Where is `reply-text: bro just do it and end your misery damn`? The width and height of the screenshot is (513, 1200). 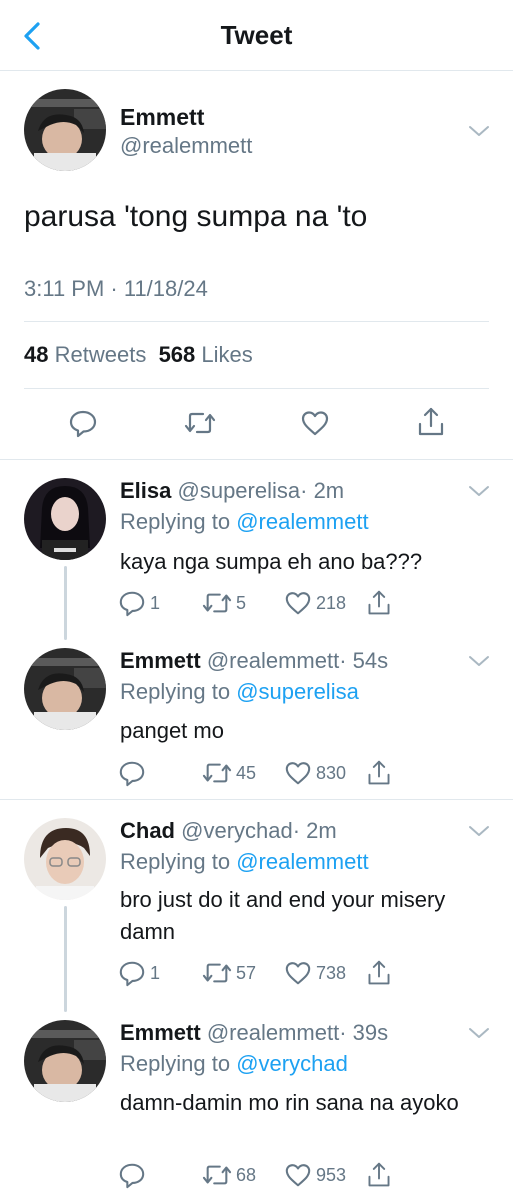
reply-text: bro just do it and end your misery damn is located at coordinates (283, 915).